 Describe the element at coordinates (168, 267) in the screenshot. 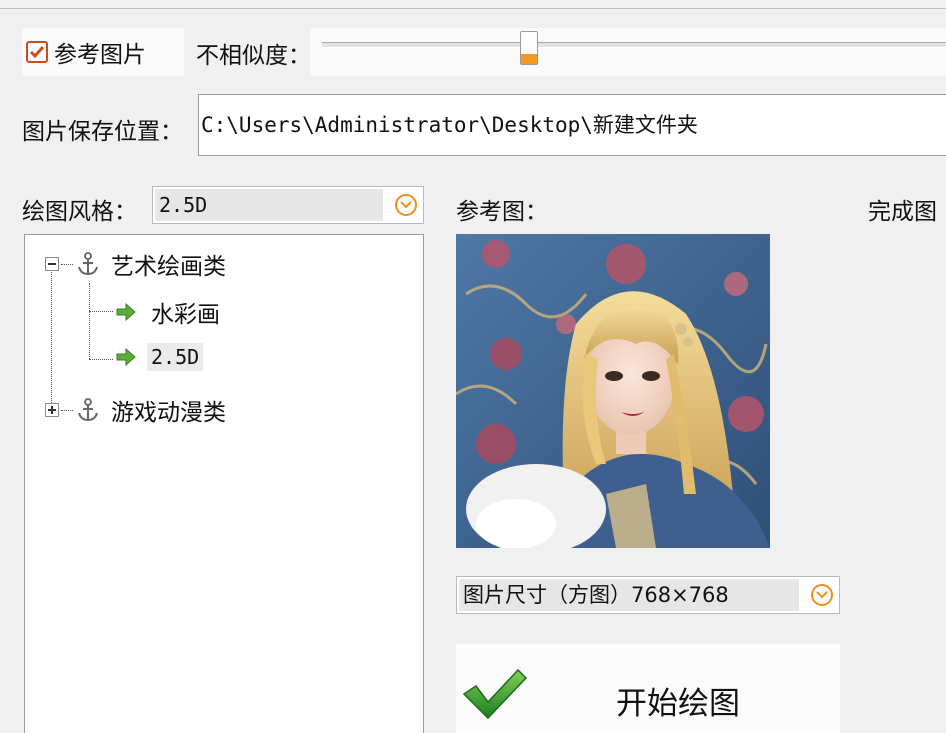

I see `tree-label-art-painting: 艺术绘画类` at that location.